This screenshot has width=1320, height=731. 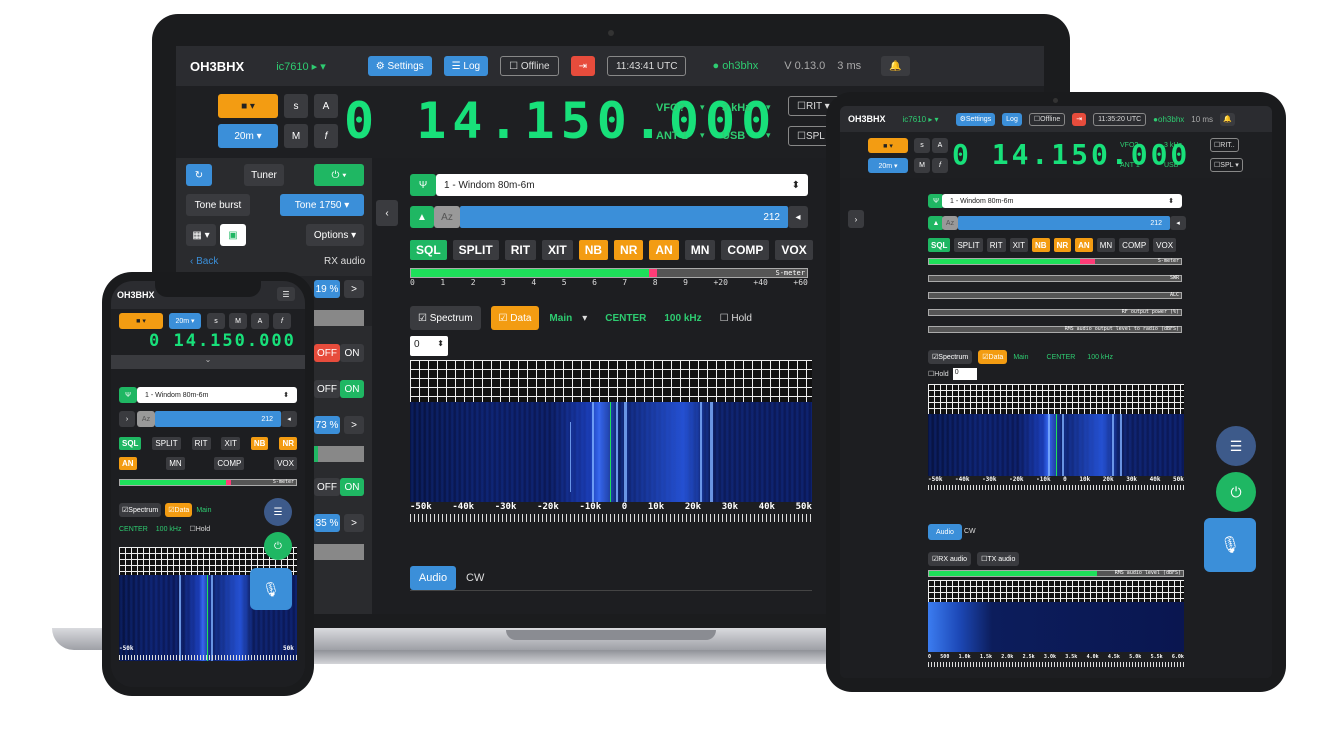 I want to click on logout-button: ⇥, so click(x=582, y=66).